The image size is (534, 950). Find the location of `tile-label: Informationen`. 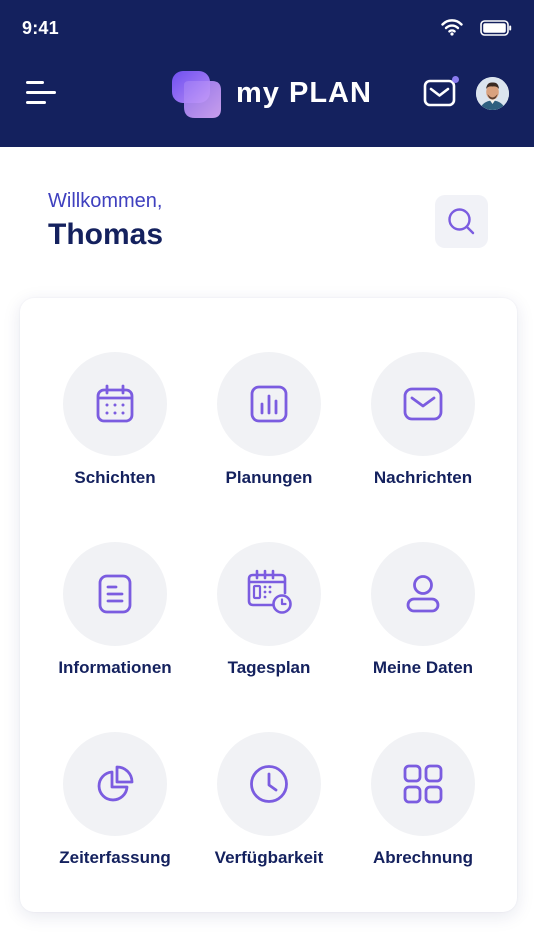

tile-label: Informationen is located at coordinates (115, 667).